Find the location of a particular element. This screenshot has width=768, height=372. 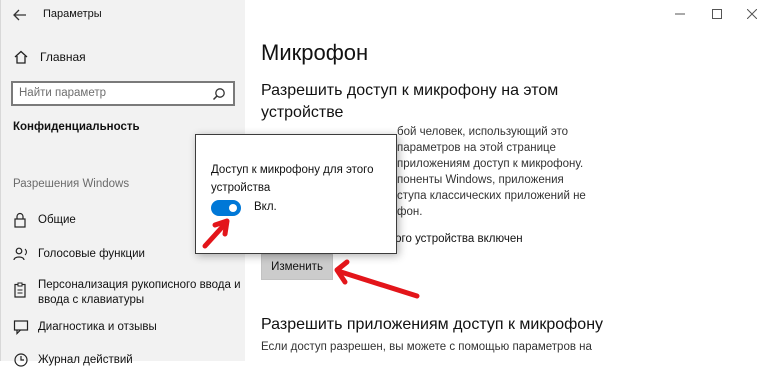

section-heading-line2: устройстве is located at coordinates (302, 112).